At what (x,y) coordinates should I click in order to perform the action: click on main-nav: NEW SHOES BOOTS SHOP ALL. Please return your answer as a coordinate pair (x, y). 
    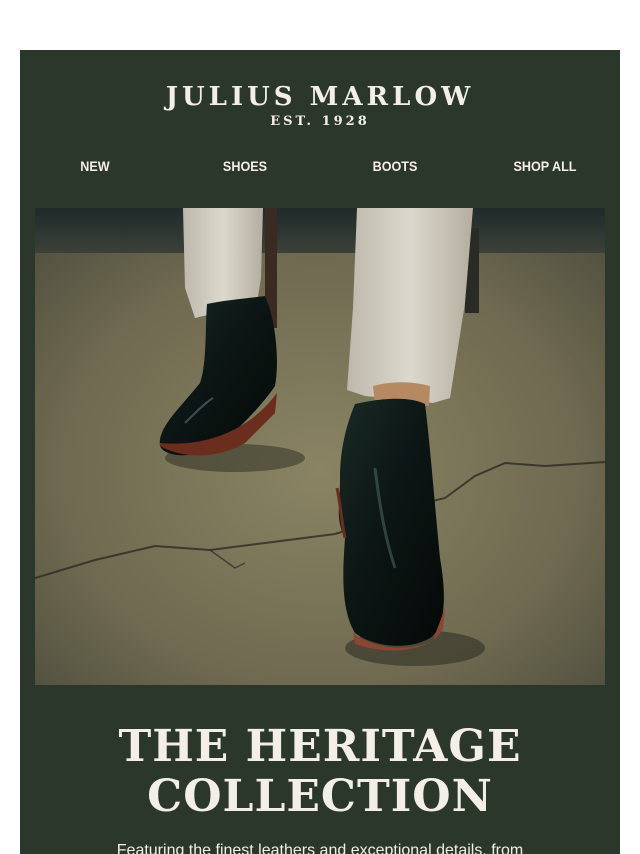
    Looking at the image, I should click on (320, 170).